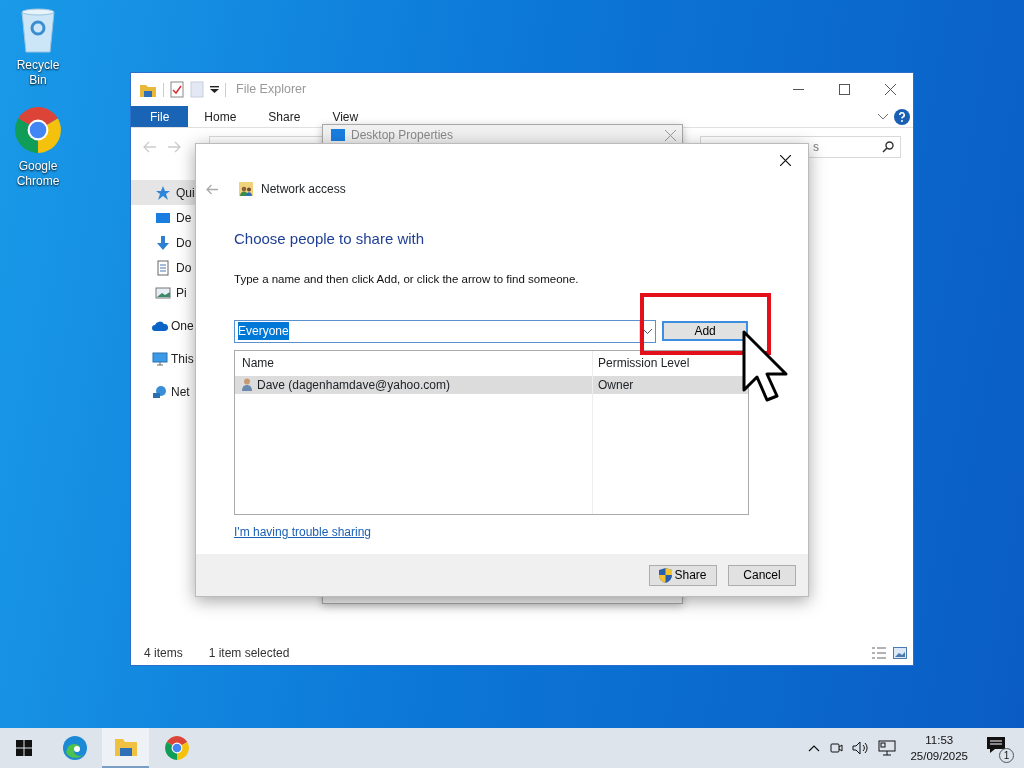  Describe the element at coordinates (413, 363) in the screenshot. I see `column-header: Name` at that location.